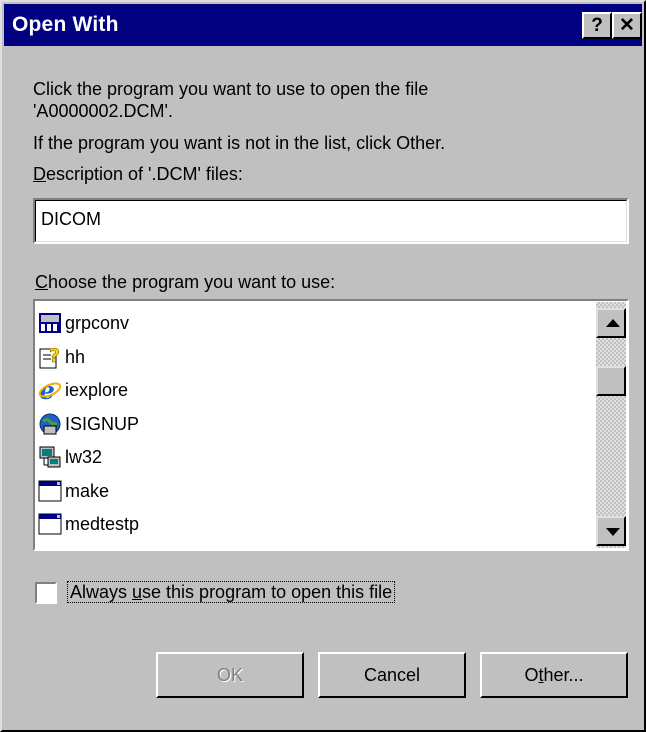 Image resolution: width=646 pixels, height=732 pixels. Describe the element at coordinates (611, 425) in the screenshot. I see `vertical-scrollbar` at that location.